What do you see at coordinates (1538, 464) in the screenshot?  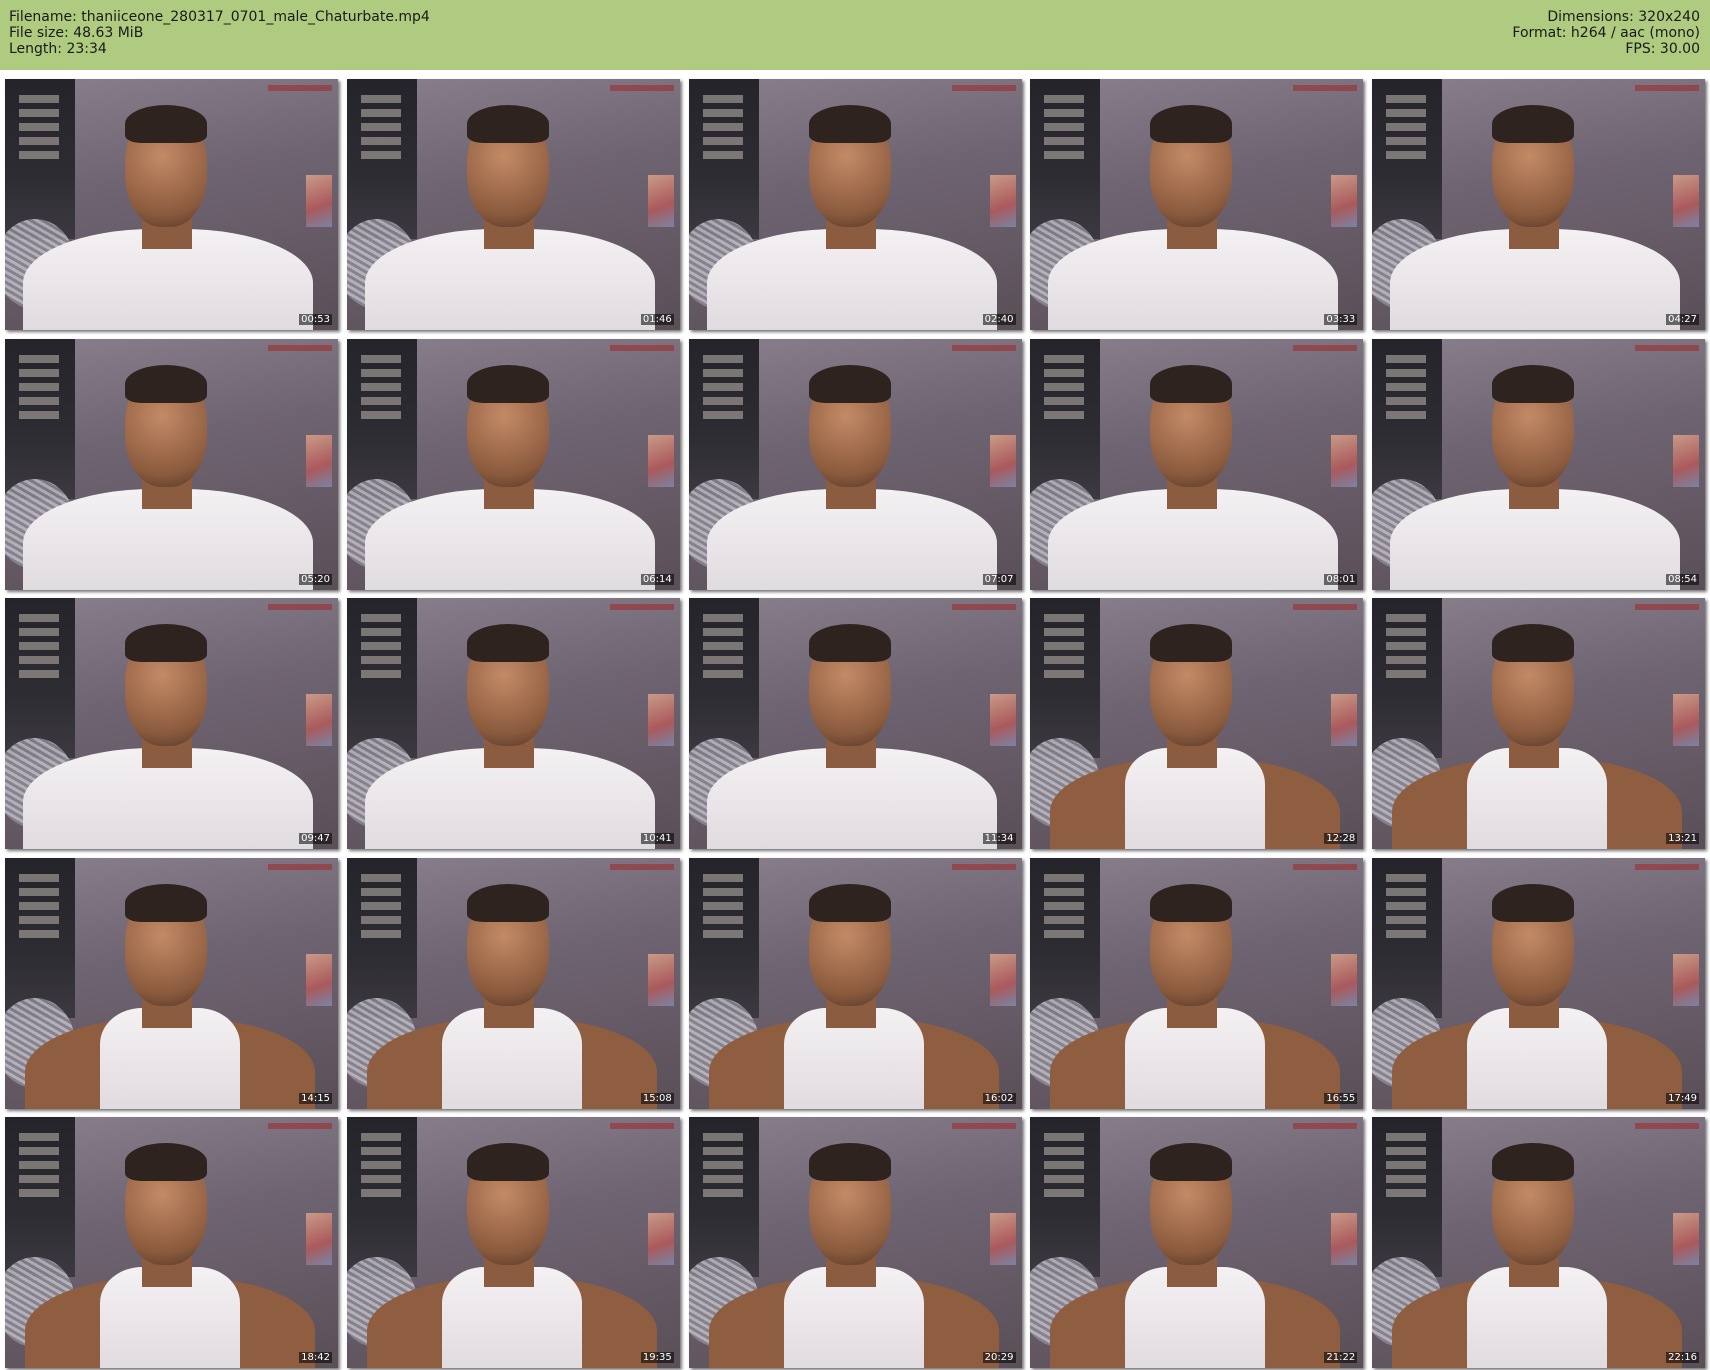 I see `video-thumbnail: 08:54` at bounding box center [1538, 464].